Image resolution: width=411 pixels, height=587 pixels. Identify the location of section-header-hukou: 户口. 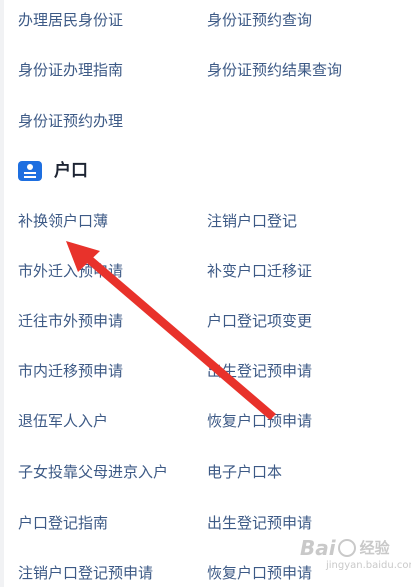
(53, 171).